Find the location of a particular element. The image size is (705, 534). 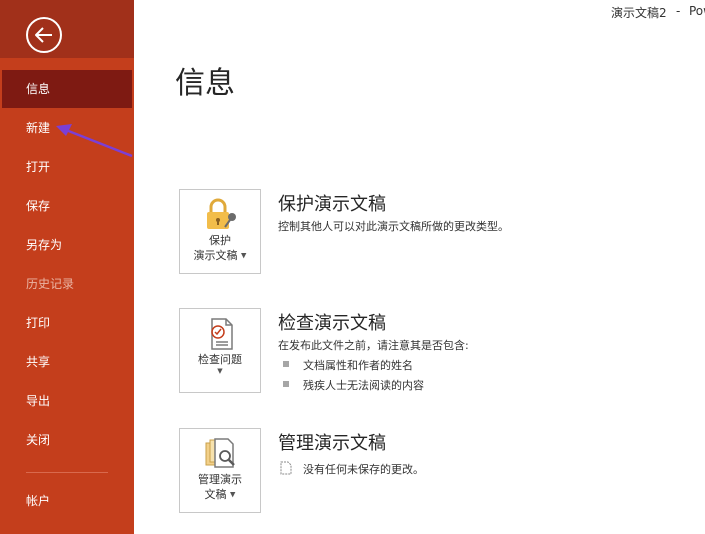

sidebar-item-share: 共享 is located at coordinates (67, 362).